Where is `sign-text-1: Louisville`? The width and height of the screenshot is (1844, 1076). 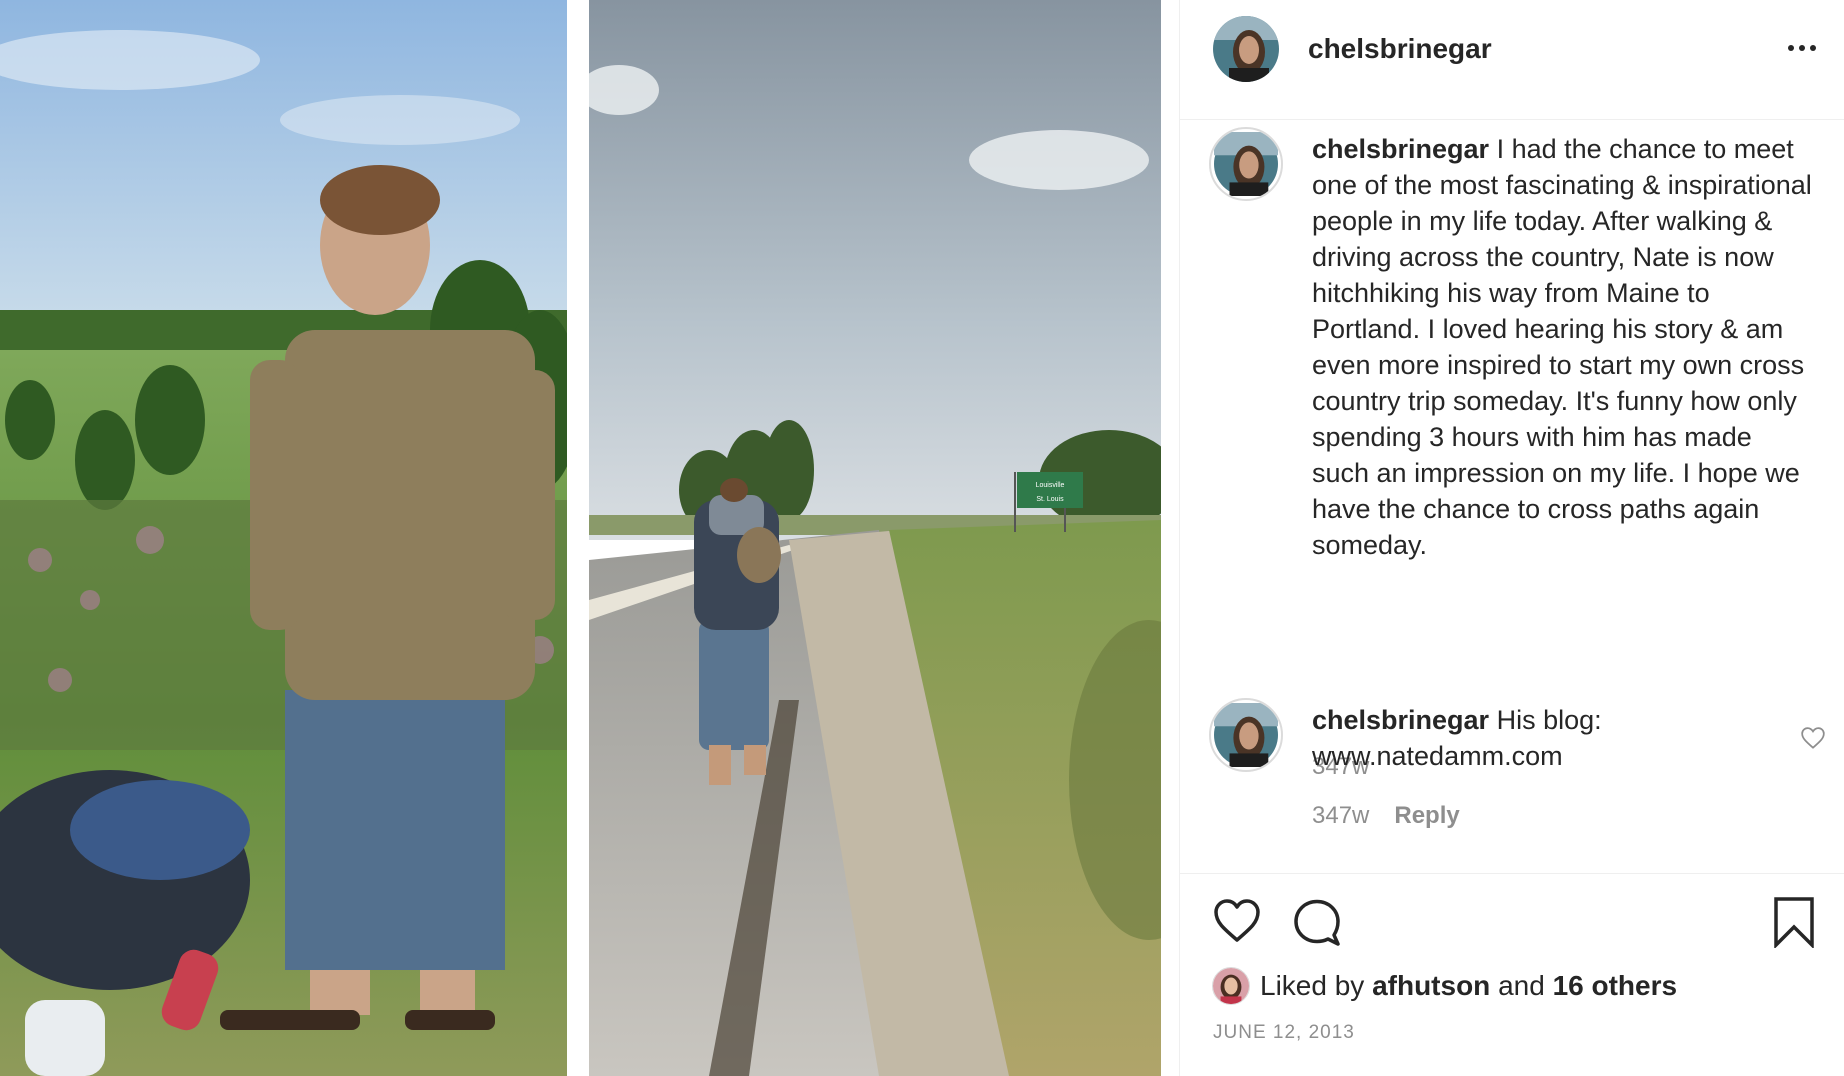 sign-text-1: Louisville is located at coordinates (1050, 485).